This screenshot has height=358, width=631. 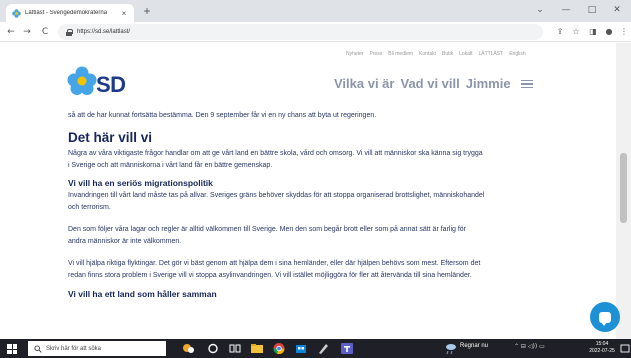 What do you see at coordinates (11, 32) in the screenshot?
I see `back-button: ←` at bounding box center [11, 32].